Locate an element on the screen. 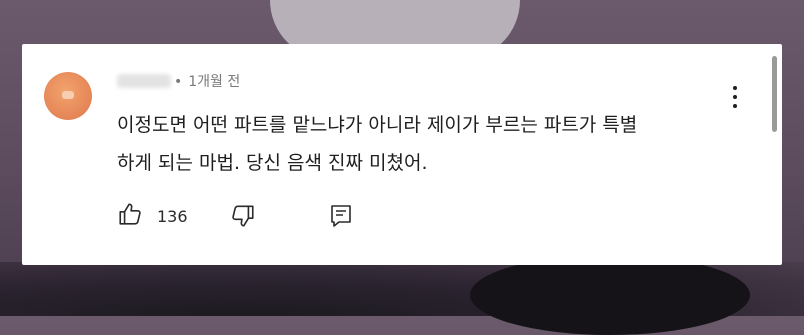 This screenshot has width=804, height=335. reply-comment-icon is located at coordinates (341, 216).